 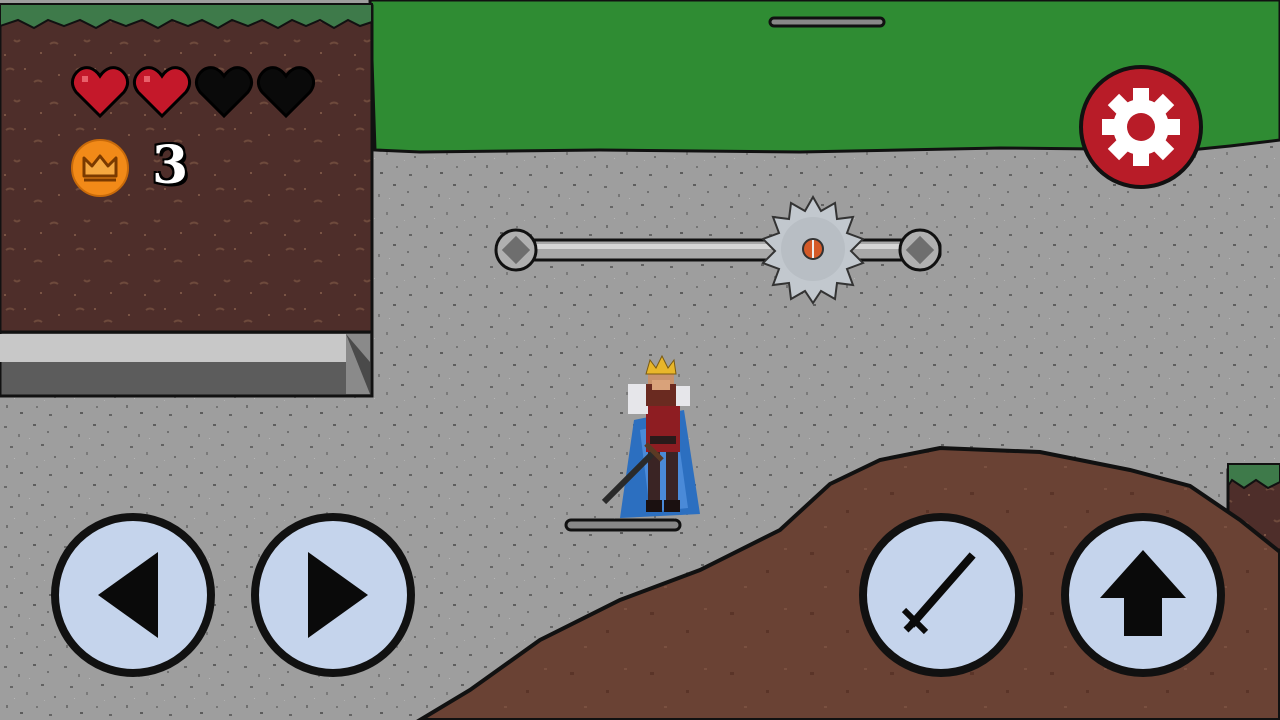 I want to click on gear-icon, so click(x=1141, y=127).